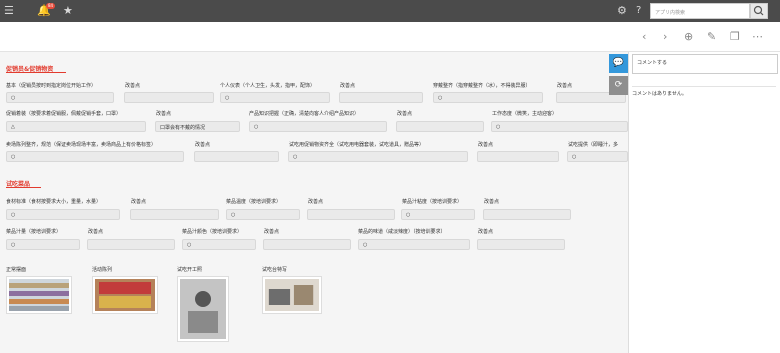  I want to click on photo-label: 活动陈列, so click(102, 270).